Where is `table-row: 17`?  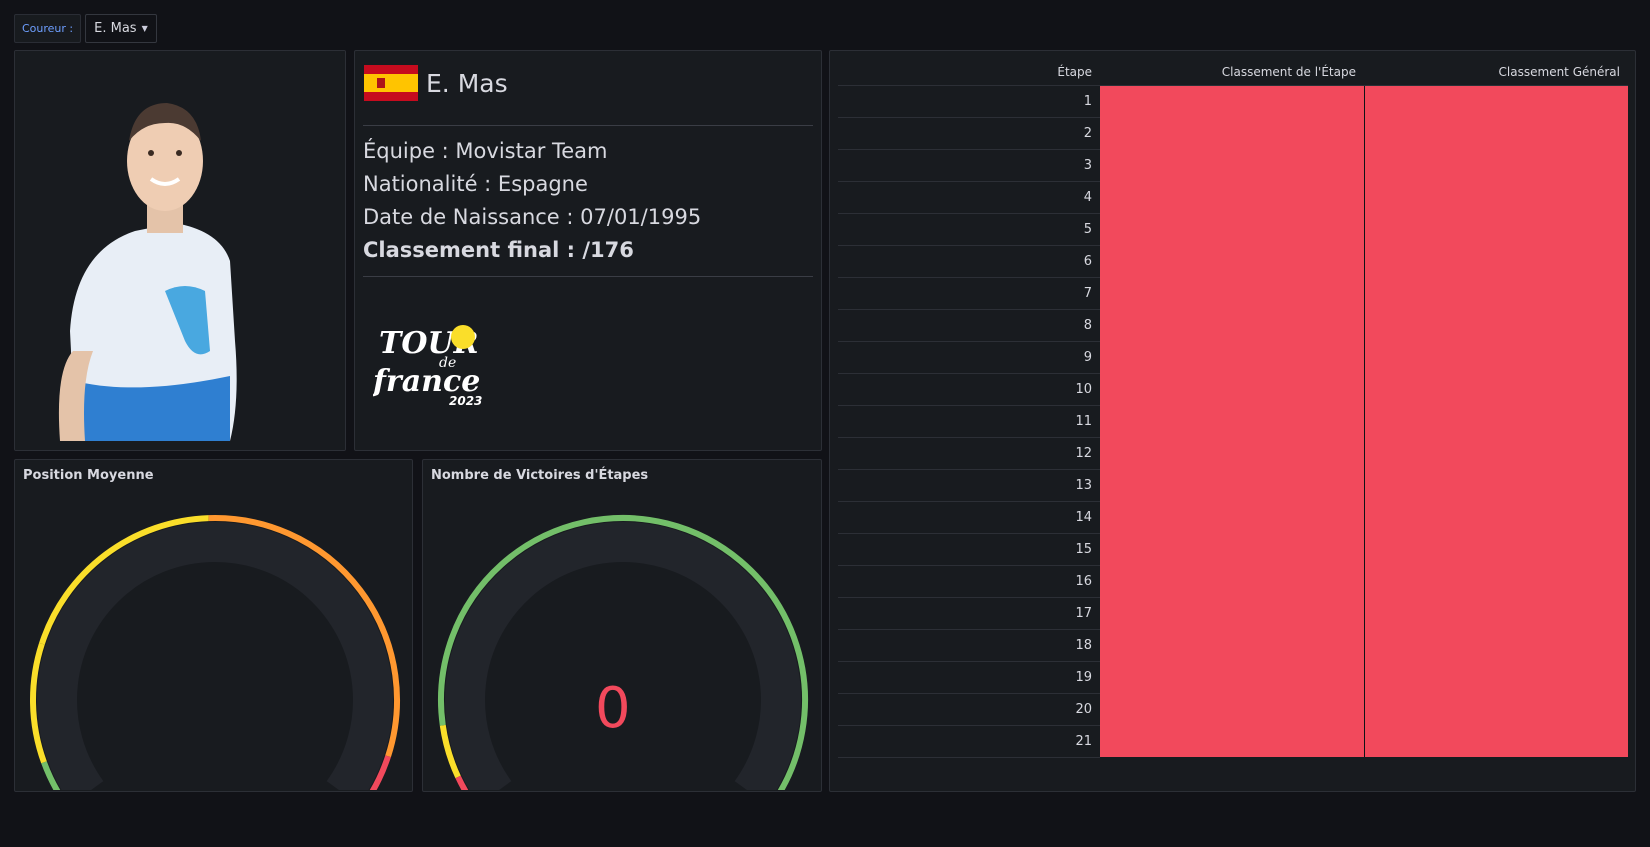 table-row: 17 is located at coordinates (1233, 613).